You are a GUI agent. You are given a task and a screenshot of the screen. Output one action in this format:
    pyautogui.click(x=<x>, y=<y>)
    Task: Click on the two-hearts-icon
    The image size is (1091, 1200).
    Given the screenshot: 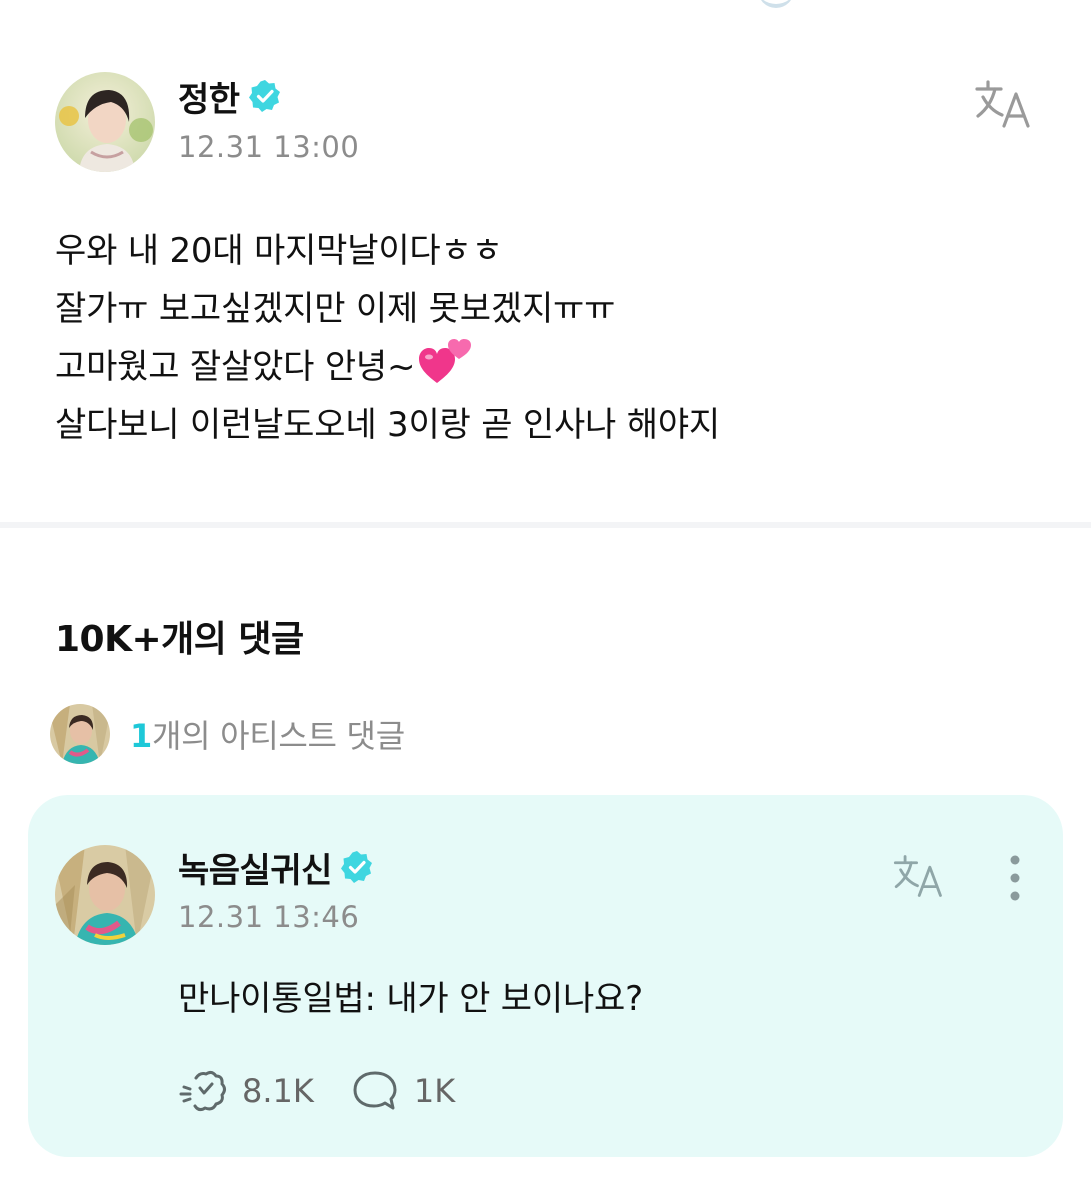 What is the action you would take?
    pyautogui.click(x=445, y=360)
    